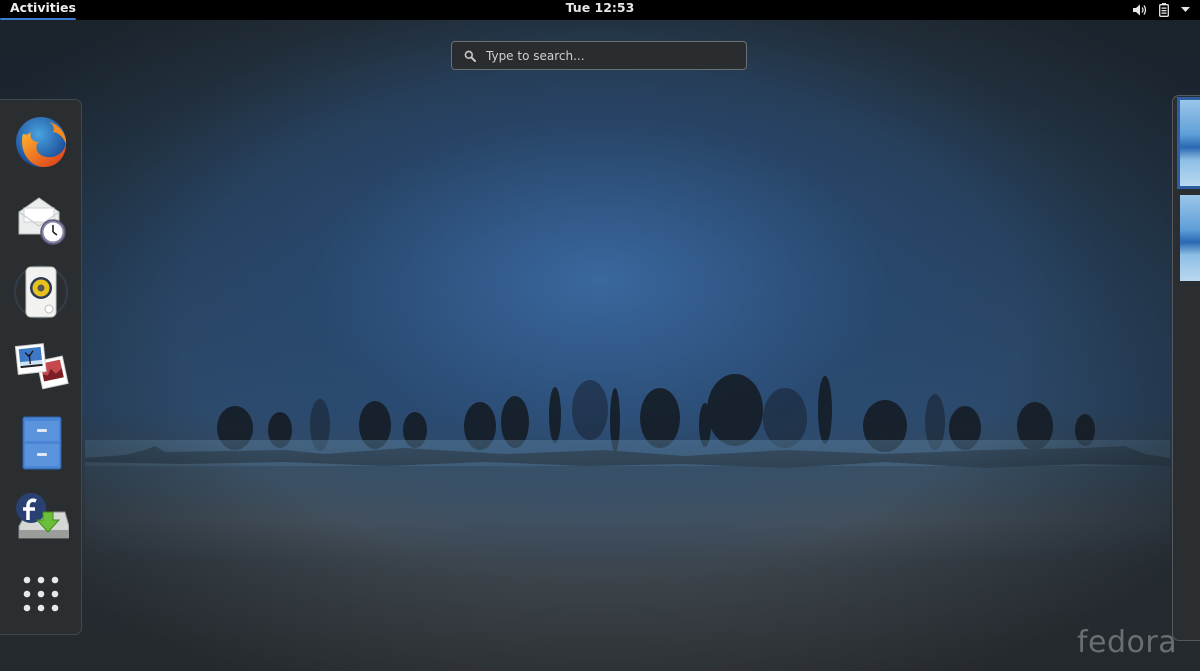 The image size is (1200, 671). I want to click on activities-indicator, so click(38, 19).